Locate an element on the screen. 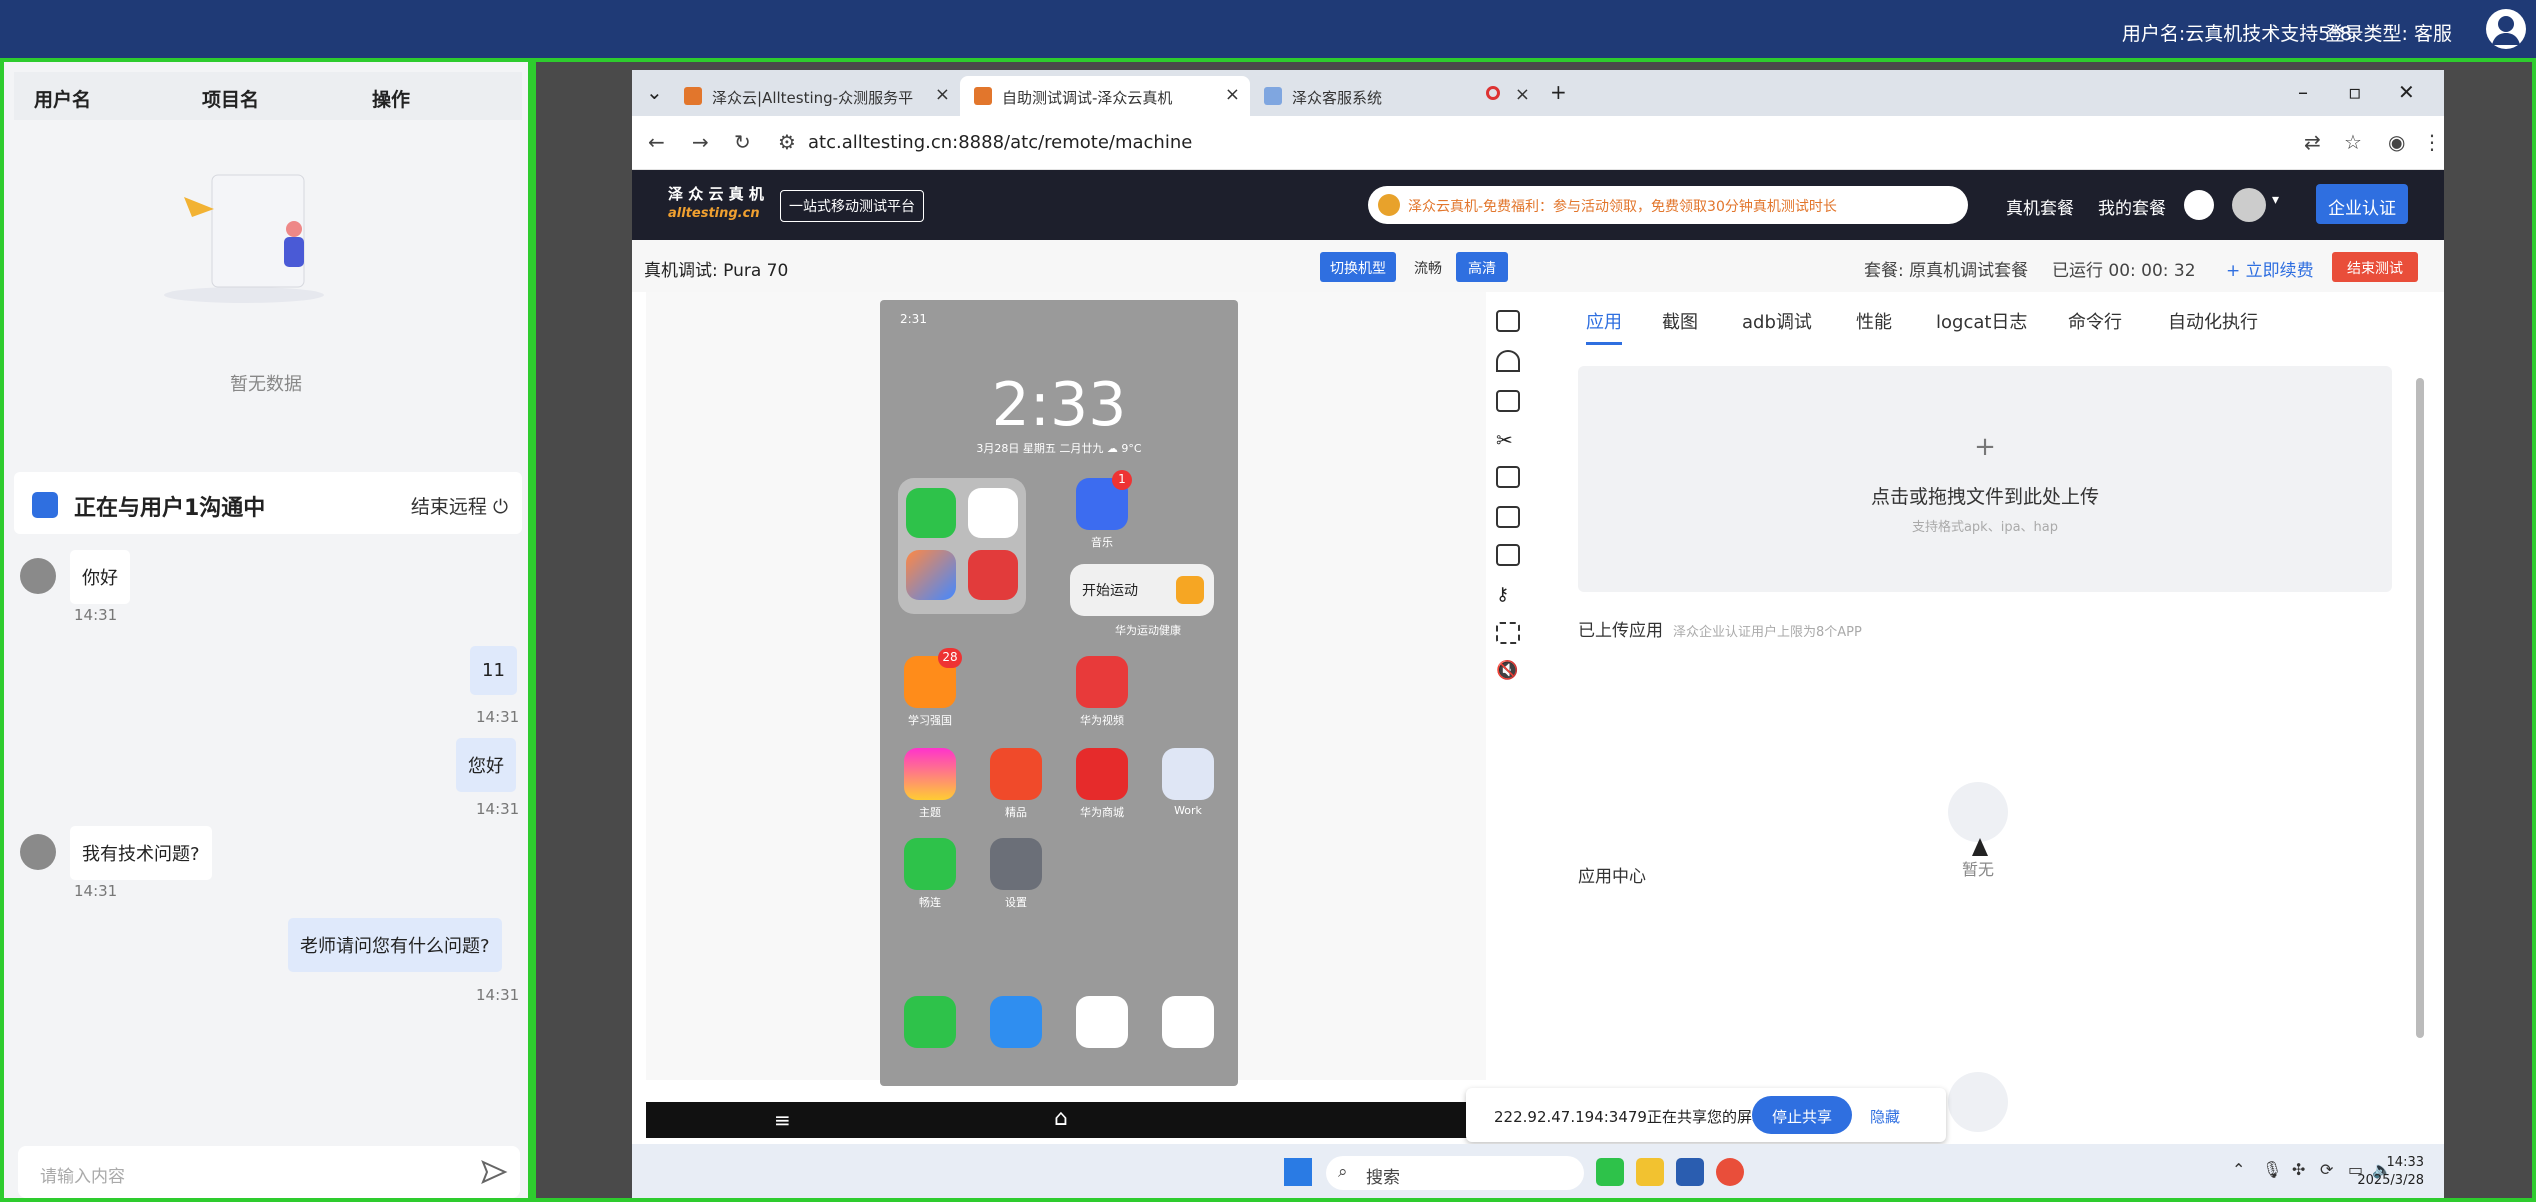 This screenshot has height=1202, width=2536. chat-message: 我有技术问题? is located at coordinates (141, 853).